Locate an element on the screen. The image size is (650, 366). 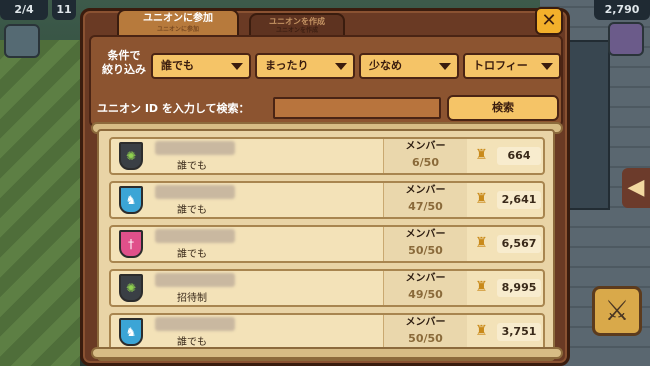
search-button: 検索 is located at coordinates (503, 108).